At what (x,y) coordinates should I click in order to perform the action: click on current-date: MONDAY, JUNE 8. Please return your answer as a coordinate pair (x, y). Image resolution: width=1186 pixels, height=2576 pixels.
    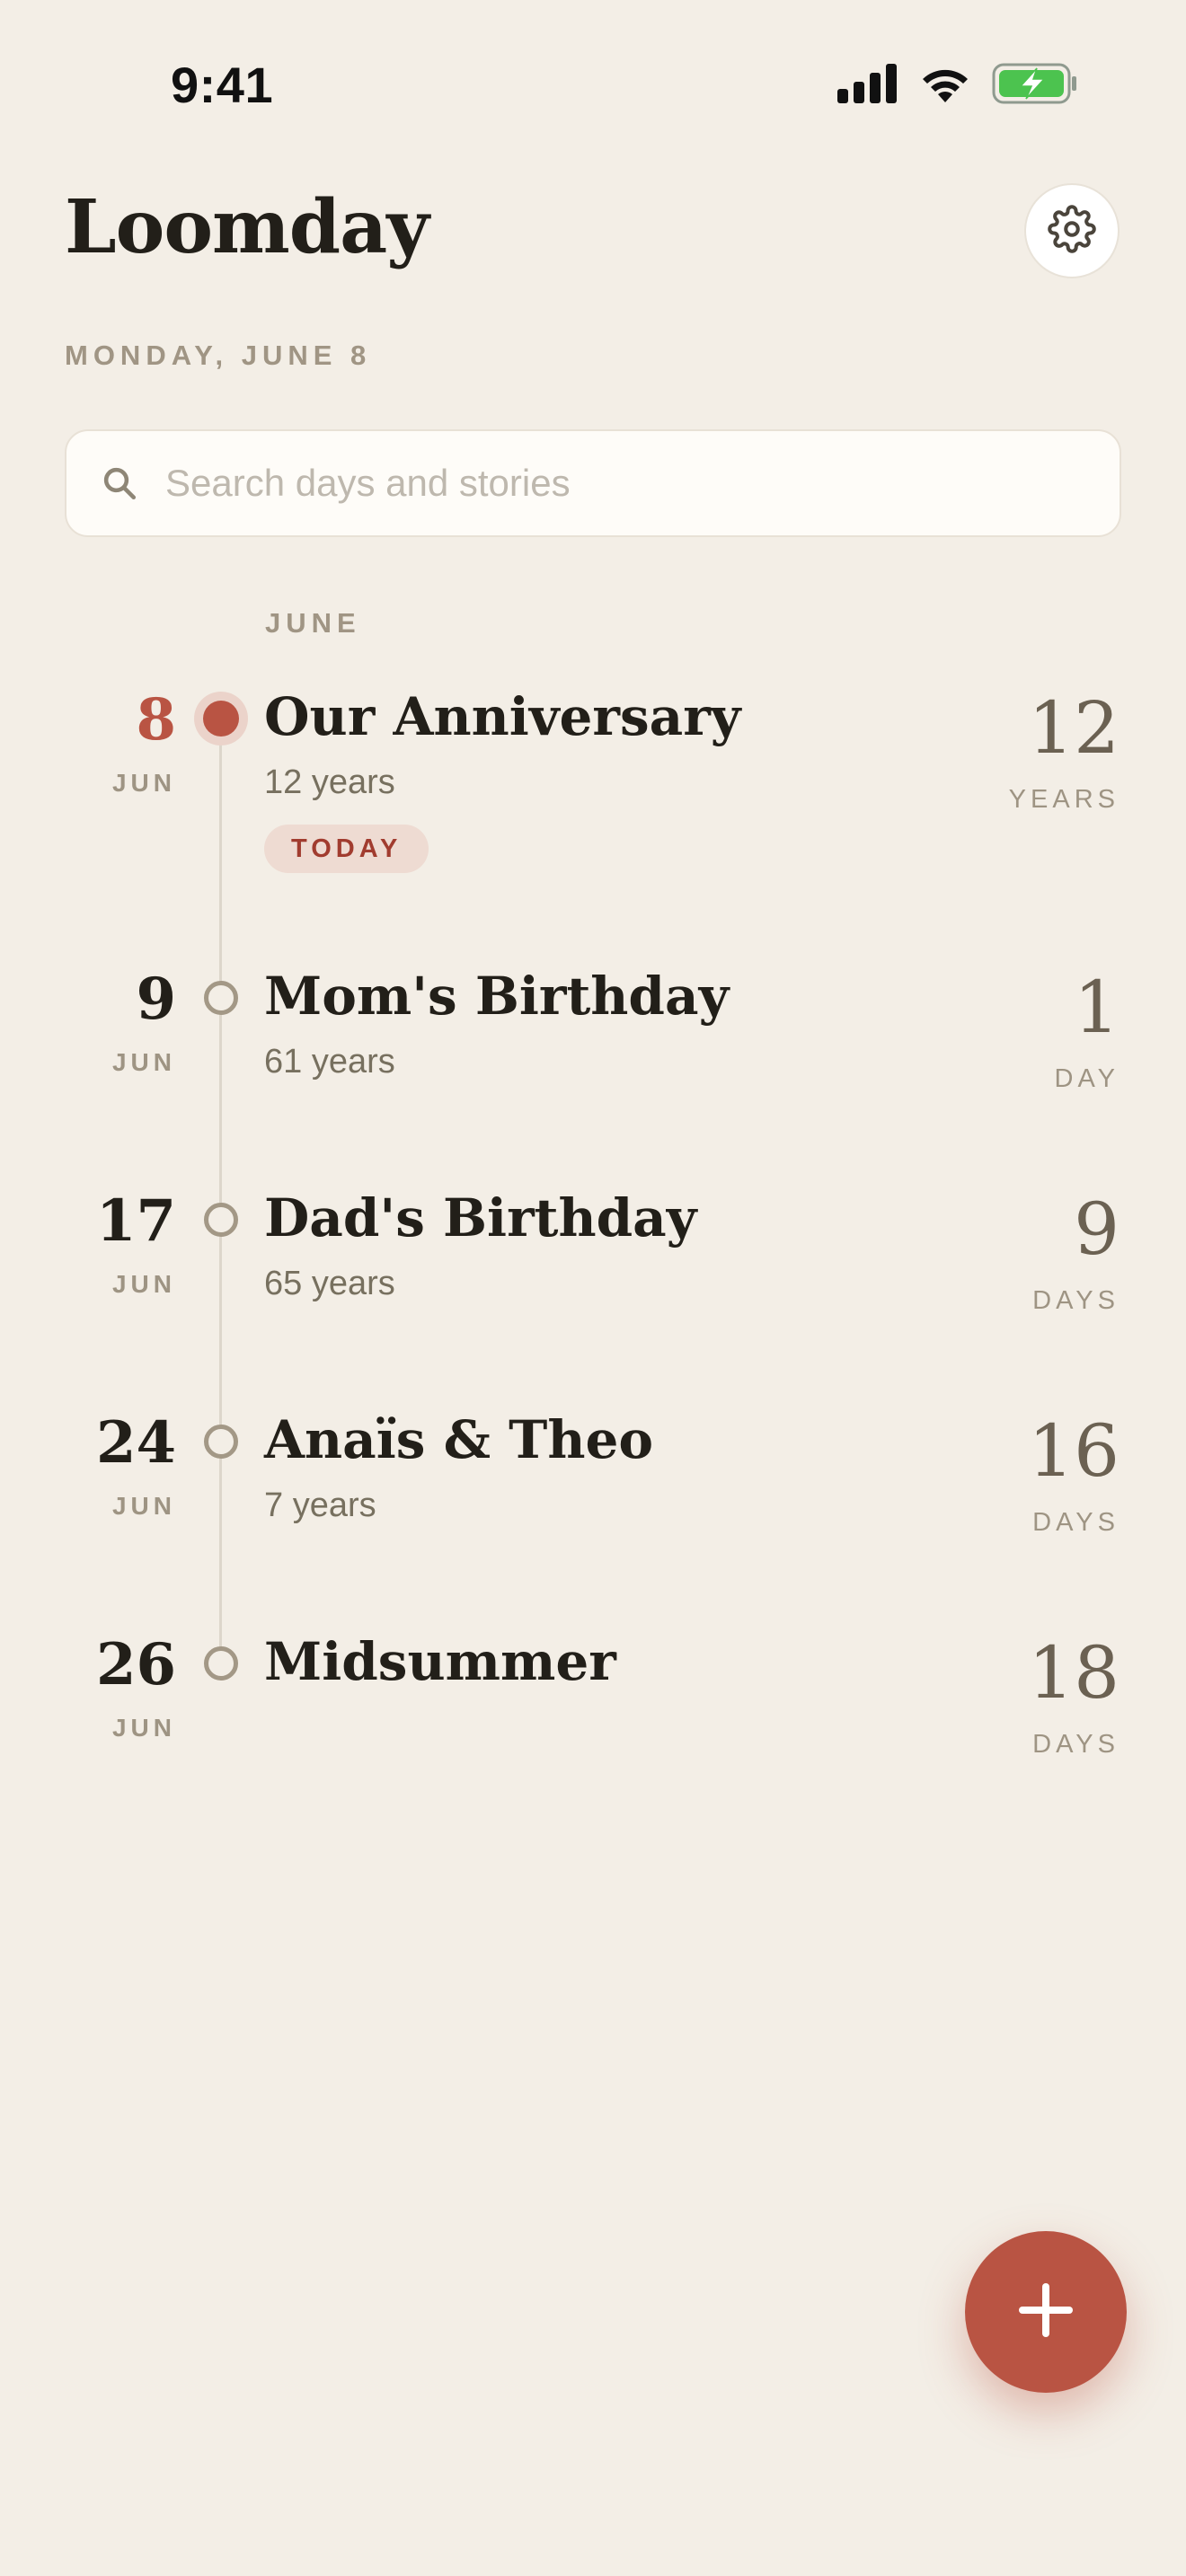
    Looking at the image, I should click on (218, 355).